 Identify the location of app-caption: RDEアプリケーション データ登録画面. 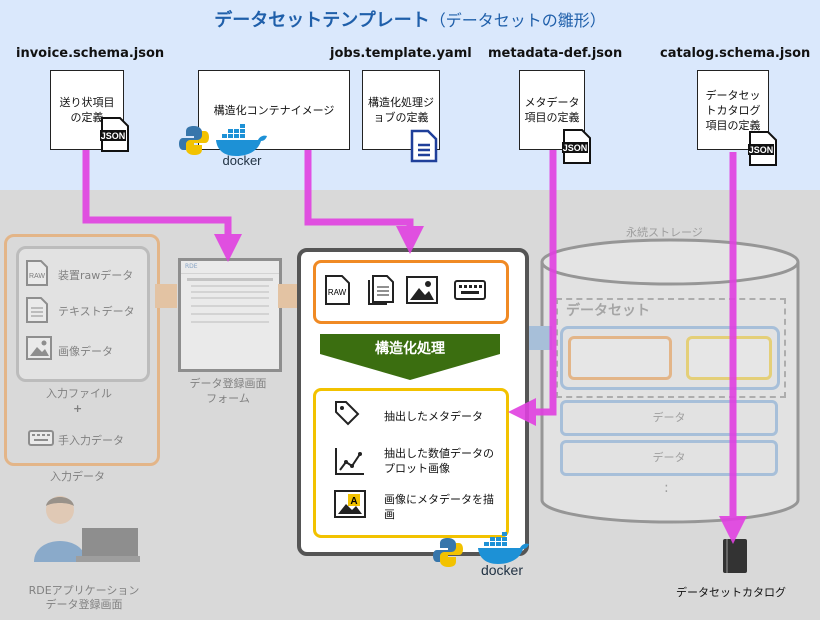
(84, 598).